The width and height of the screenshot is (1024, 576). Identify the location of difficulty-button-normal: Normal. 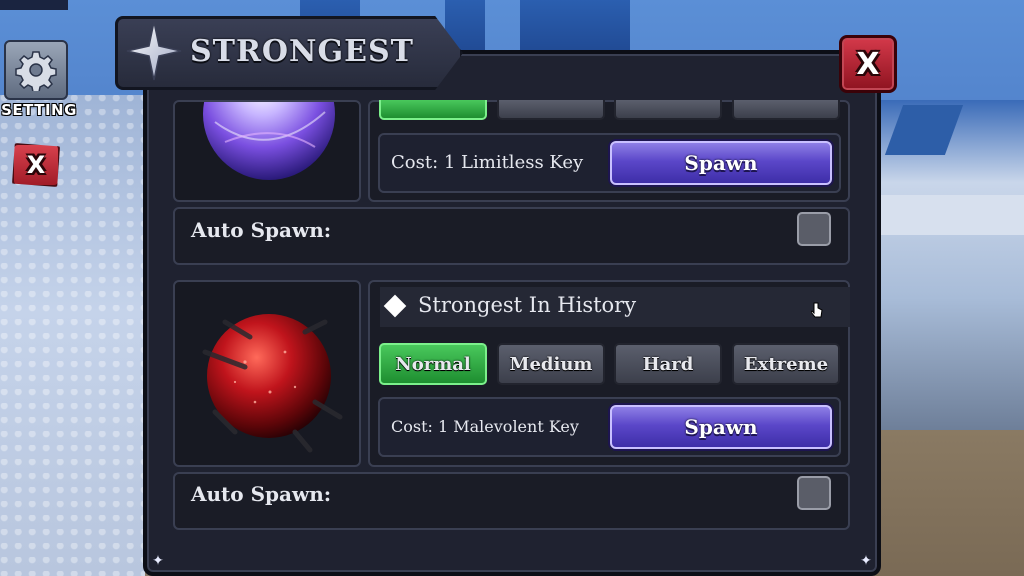
(433, 364).